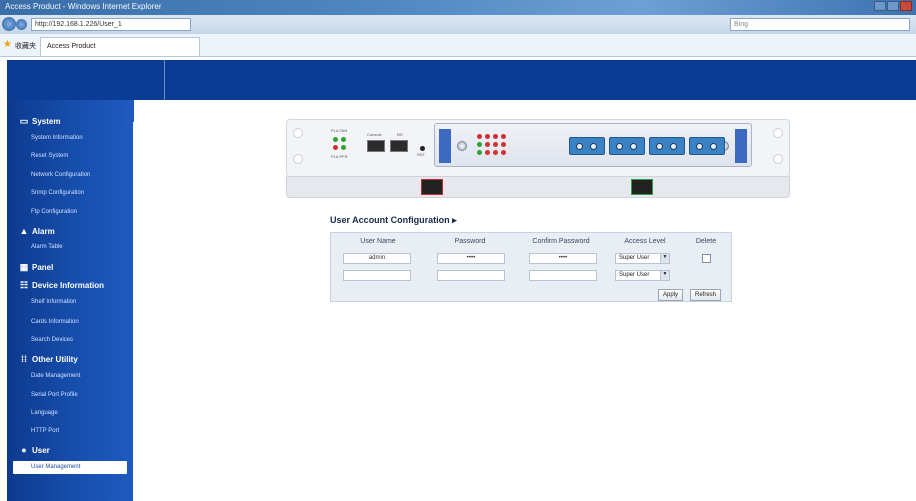  What do you see at coordinates (120, 46) in the screenshot?
I see `browser-tab: Access Product` at bounding box center [120, 46].